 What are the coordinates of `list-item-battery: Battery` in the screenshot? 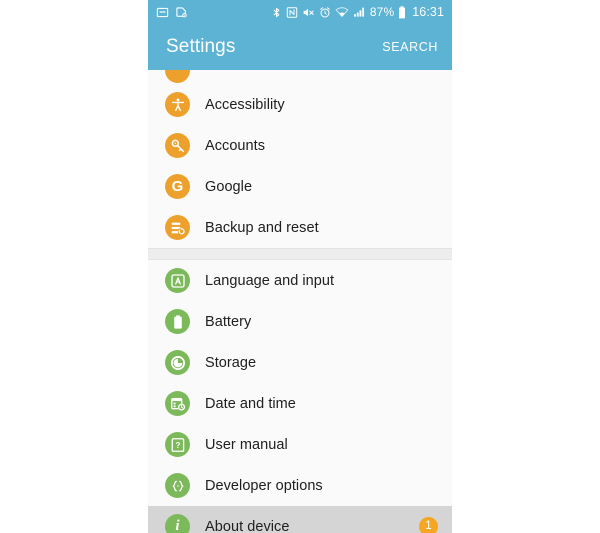 It's located at (300, 321).